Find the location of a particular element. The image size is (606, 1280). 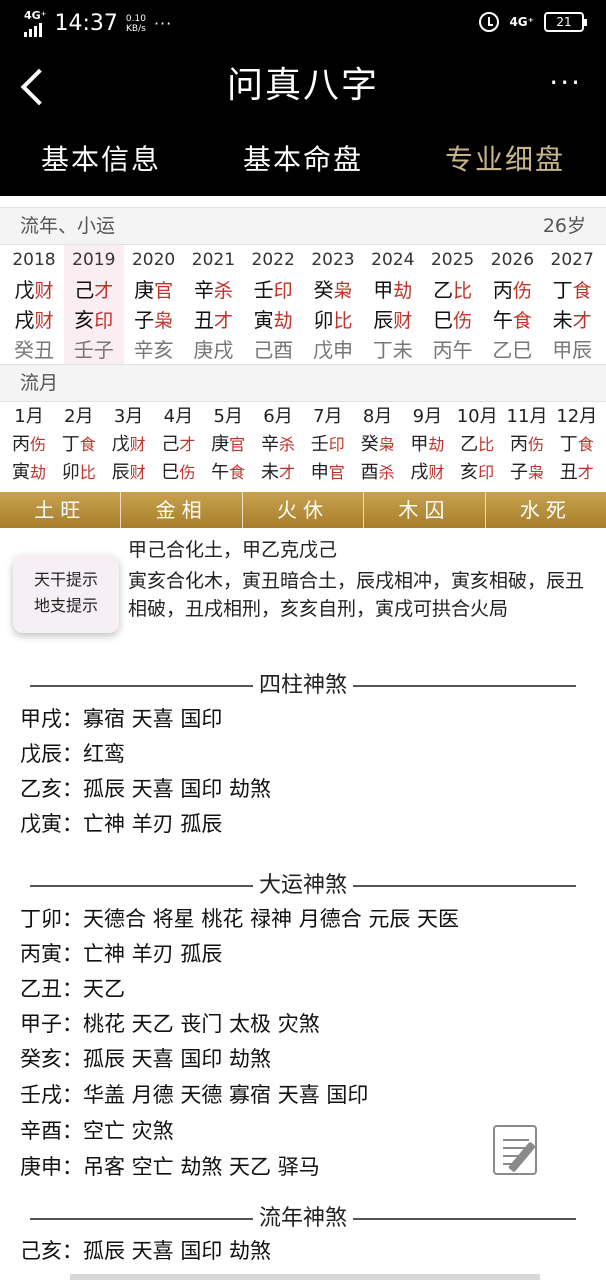

wuxing-item: 水死 is located at coordinates (545, 510).